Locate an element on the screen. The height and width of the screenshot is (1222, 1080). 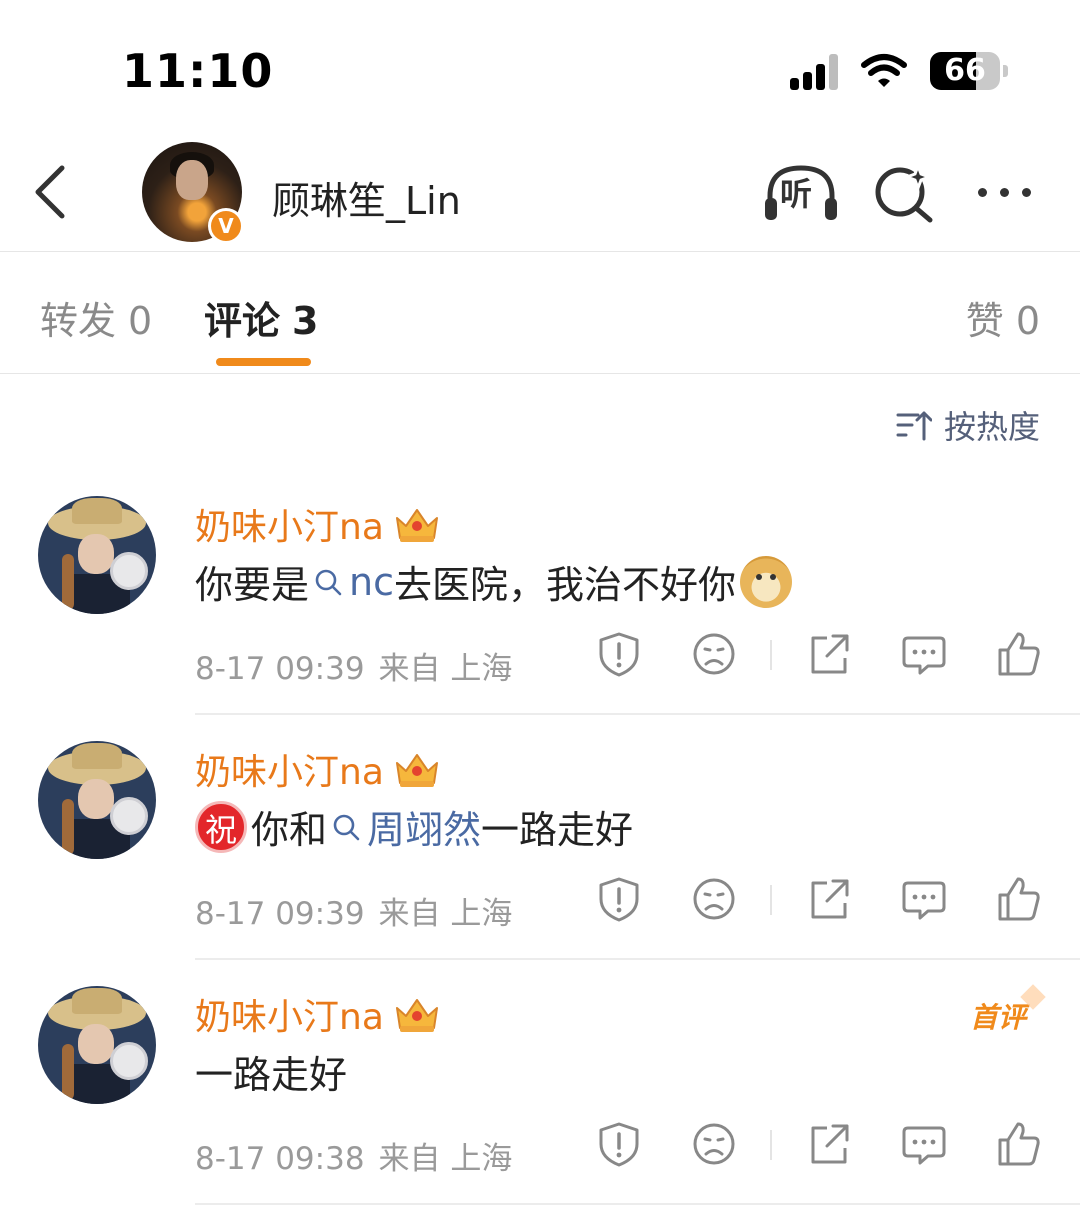
tab-likes: 赞0 is located at coordinates (1003, 317).